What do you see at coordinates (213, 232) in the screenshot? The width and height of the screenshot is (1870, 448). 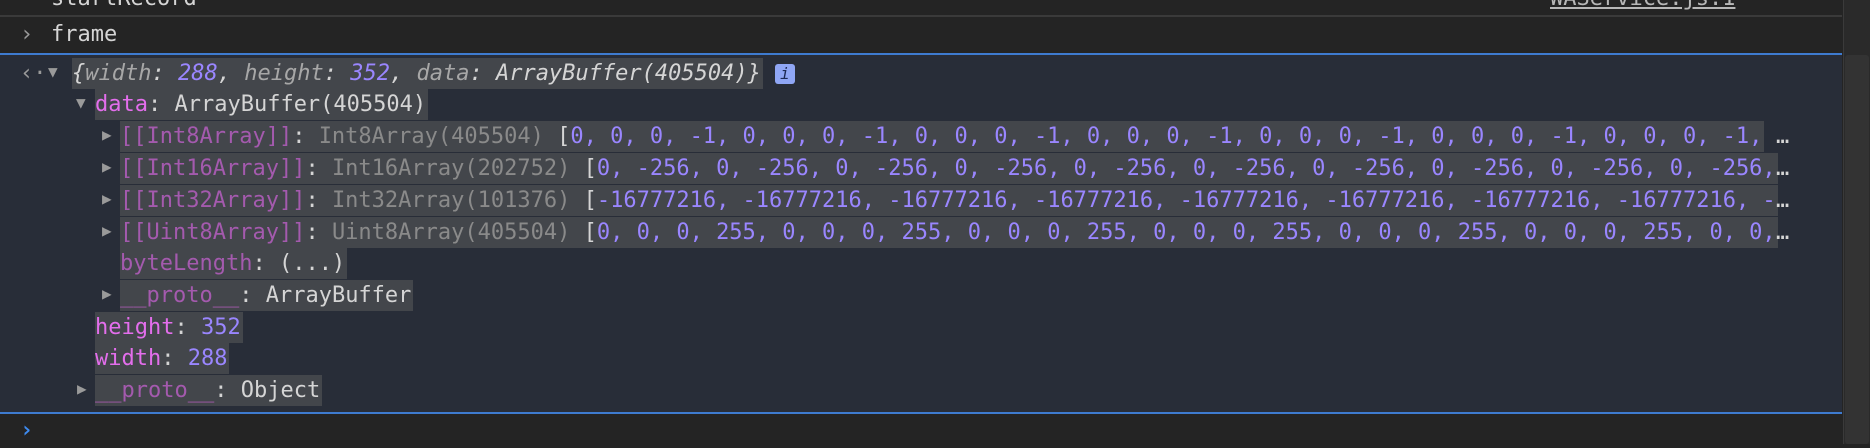 I see `typed-array-key: [[Uint8Array]]` at bounding box center [213, 232].